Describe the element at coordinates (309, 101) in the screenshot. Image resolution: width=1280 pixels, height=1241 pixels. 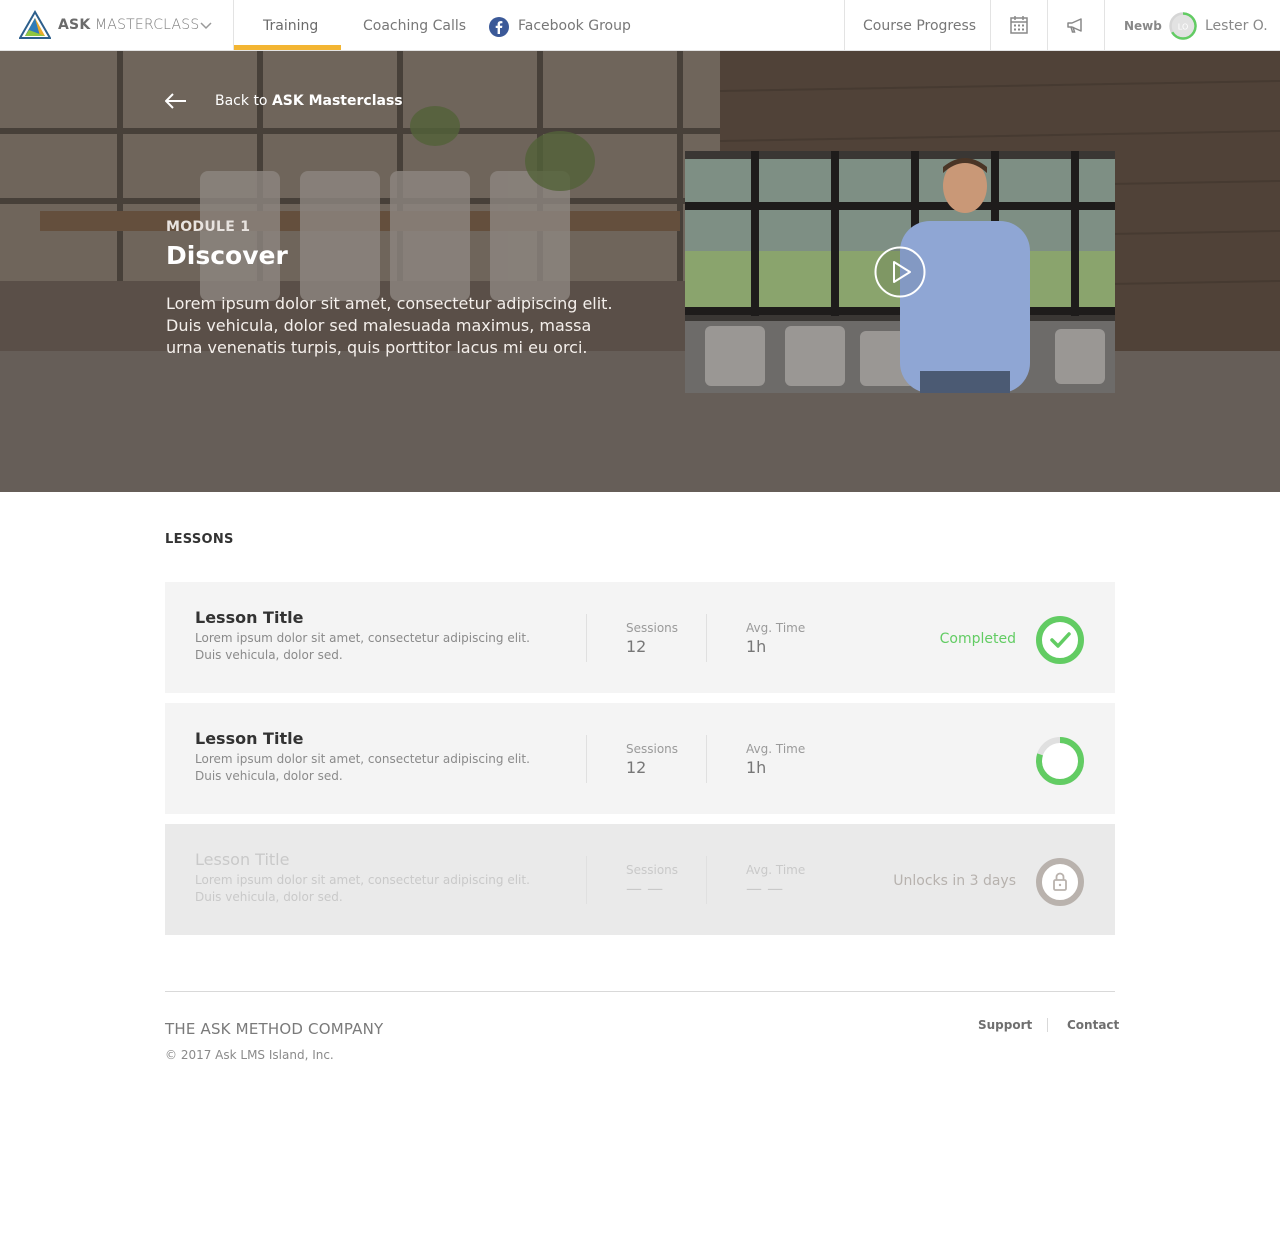
I see `back-link-label: Back to ASK Masterclass` at that location.